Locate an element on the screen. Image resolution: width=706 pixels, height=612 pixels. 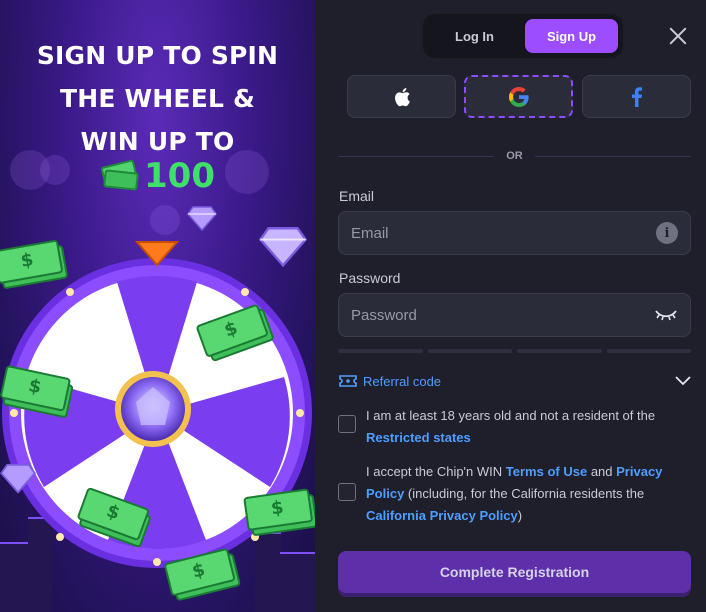
tab-sign-up: Sign Up is located at coordinates (571, 36).